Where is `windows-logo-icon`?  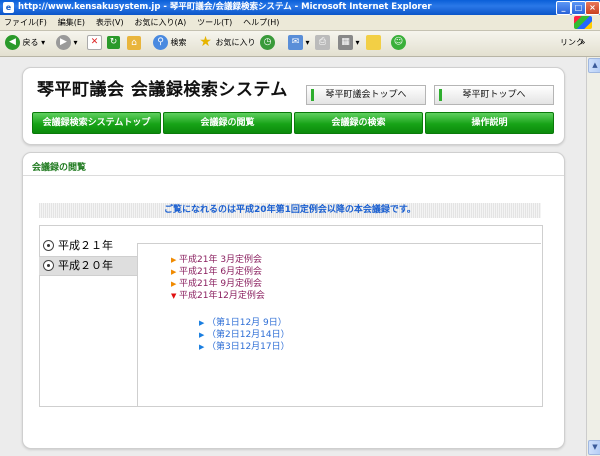 windows-logo-icon is located at coordinates (583, 22).